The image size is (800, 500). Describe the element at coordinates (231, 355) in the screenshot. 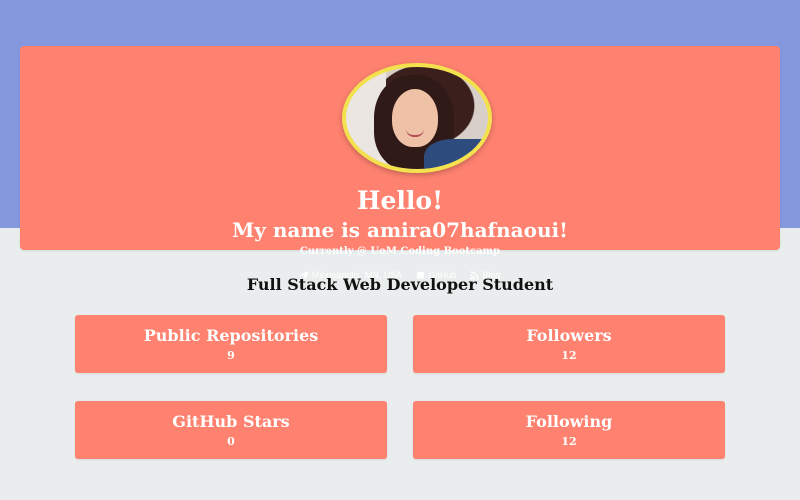

I see `stat-value: 9` at that location.